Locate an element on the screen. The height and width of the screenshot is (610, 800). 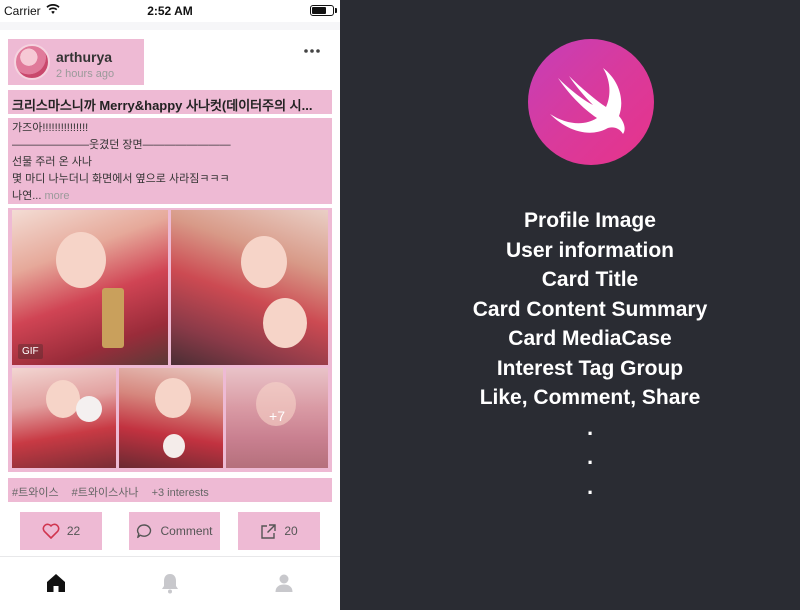
media-image-more: +7 is located at coordinates (277, 418).